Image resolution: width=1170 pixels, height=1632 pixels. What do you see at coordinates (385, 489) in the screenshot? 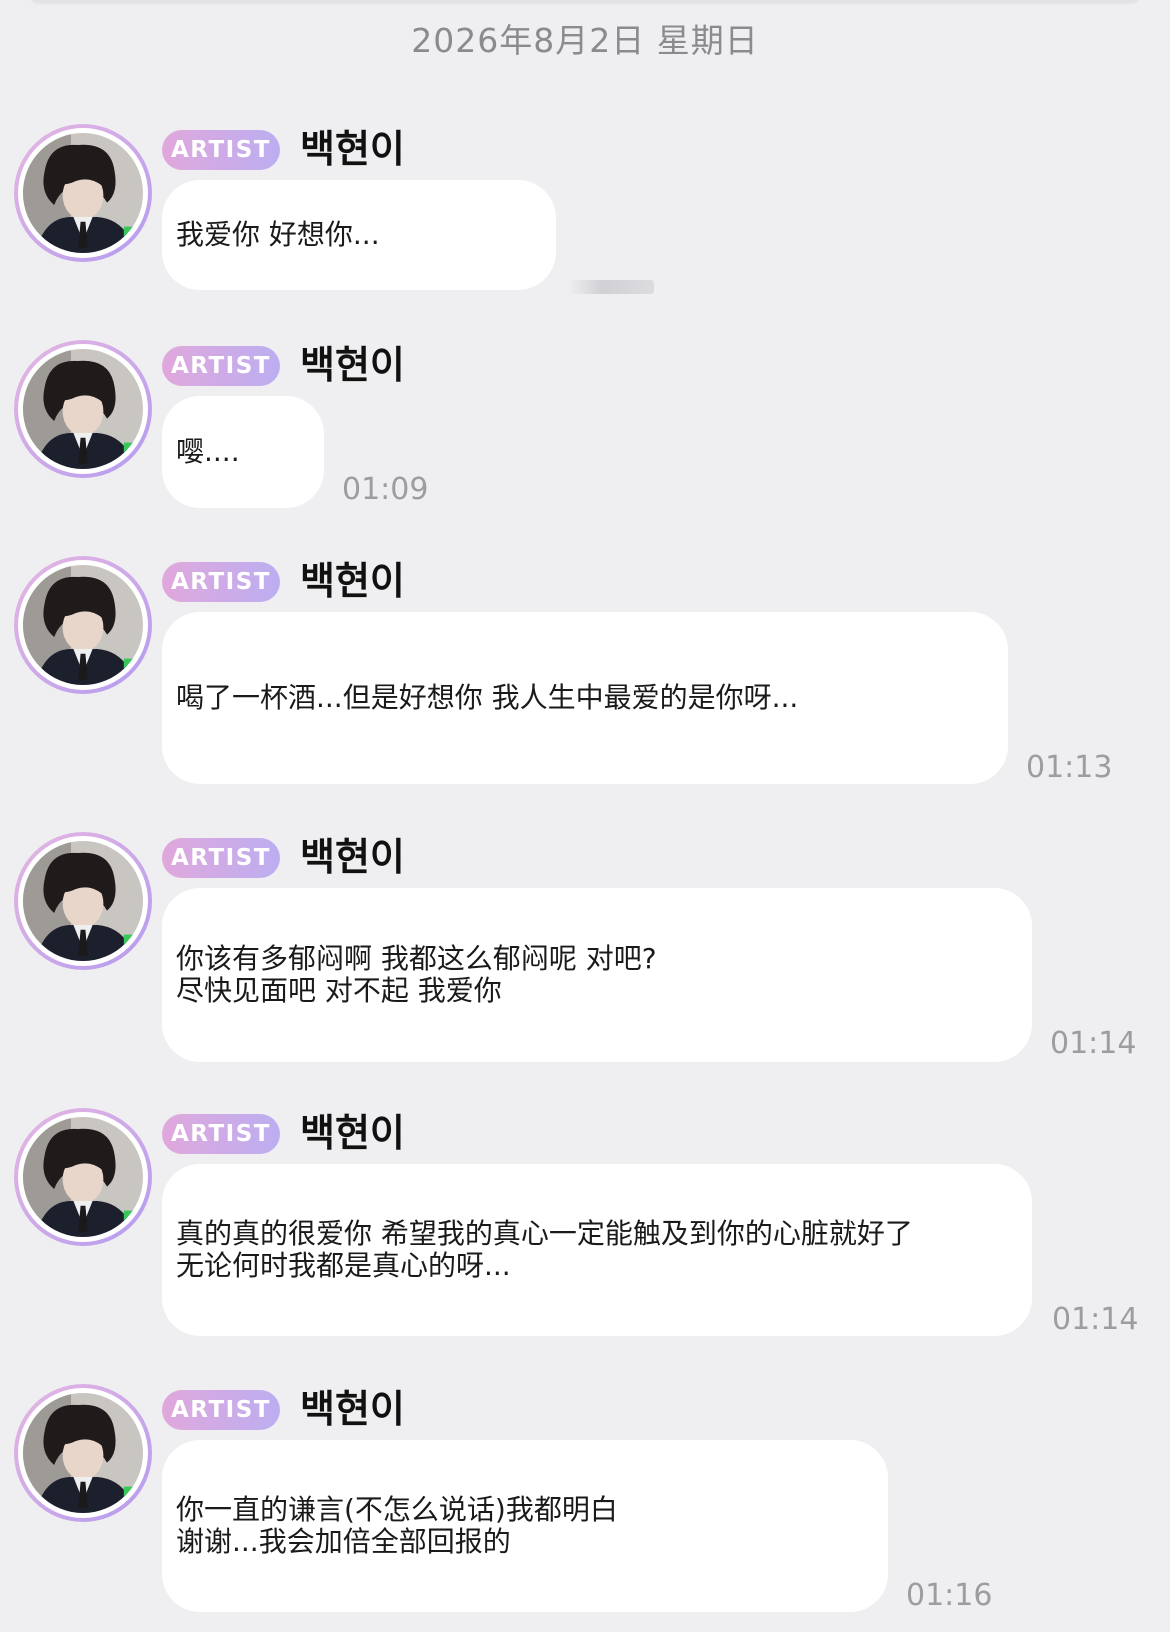
I see `message-time: 01:09` at bounding box center [385, 489].